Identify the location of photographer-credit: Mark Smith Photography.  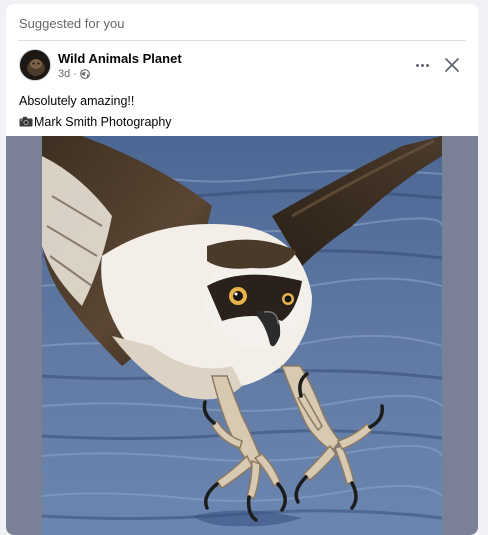
(103, 122).